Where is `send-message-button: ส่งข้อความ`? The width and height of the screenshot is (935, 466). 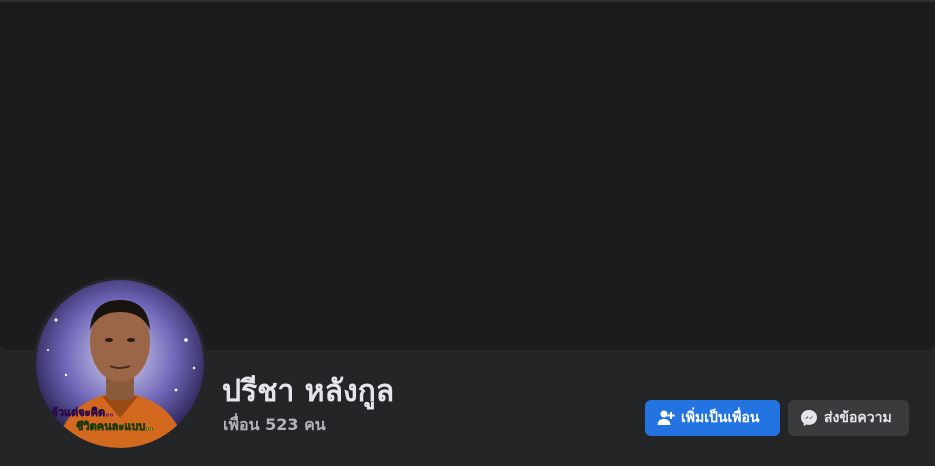 send-message-button: ส่งข้อความ is located at coordinates (848, 418).